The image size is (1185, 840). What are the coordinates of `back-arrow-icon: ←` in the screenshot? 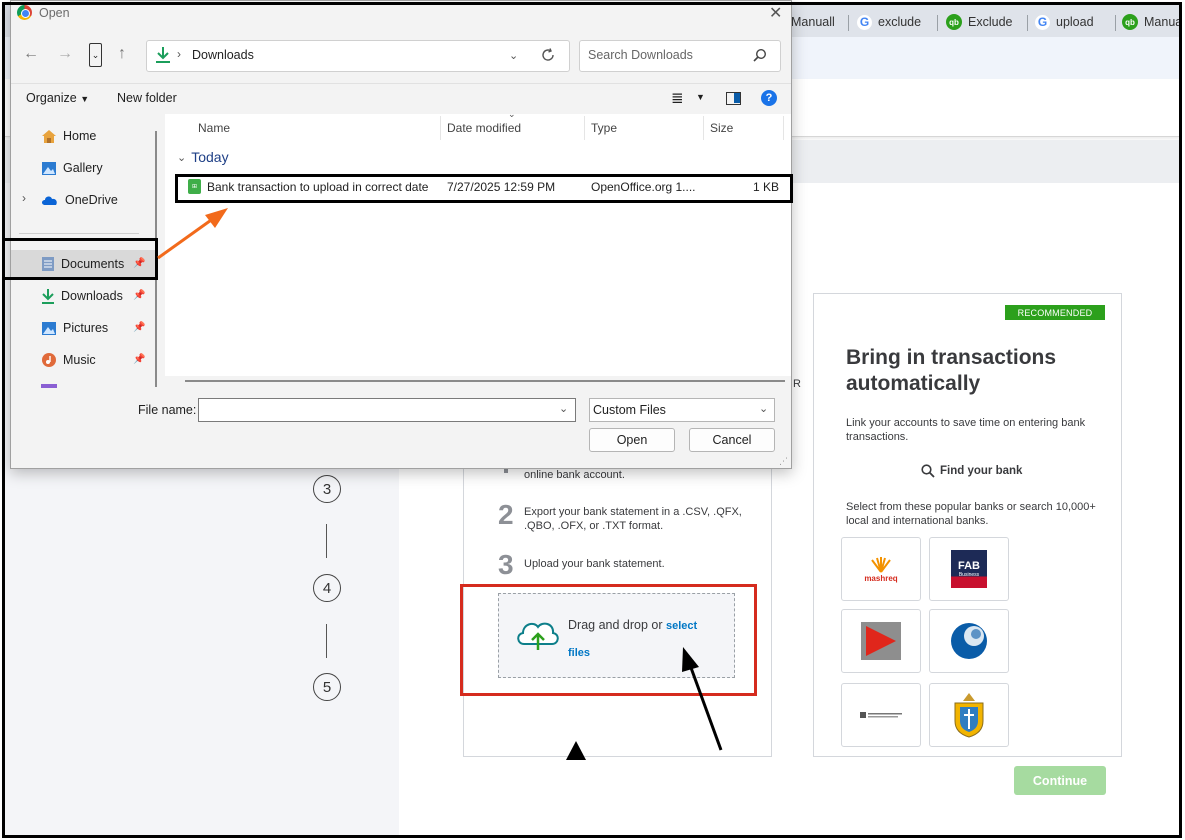 It's located at (31, 54).